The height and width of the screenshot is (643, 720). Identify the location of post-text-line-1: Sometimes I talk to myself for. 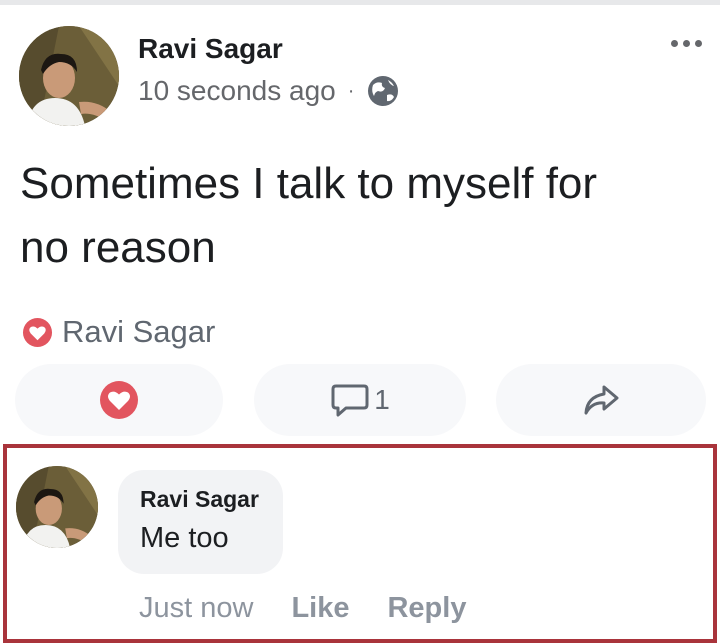
(309, 183).